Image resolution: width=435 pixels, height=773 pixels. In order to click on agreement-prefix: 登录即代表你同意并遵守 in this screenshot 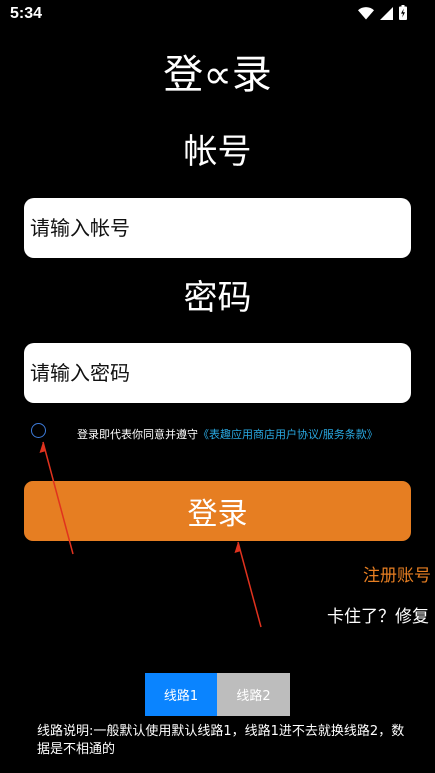, I will do `click(137, 434)`.